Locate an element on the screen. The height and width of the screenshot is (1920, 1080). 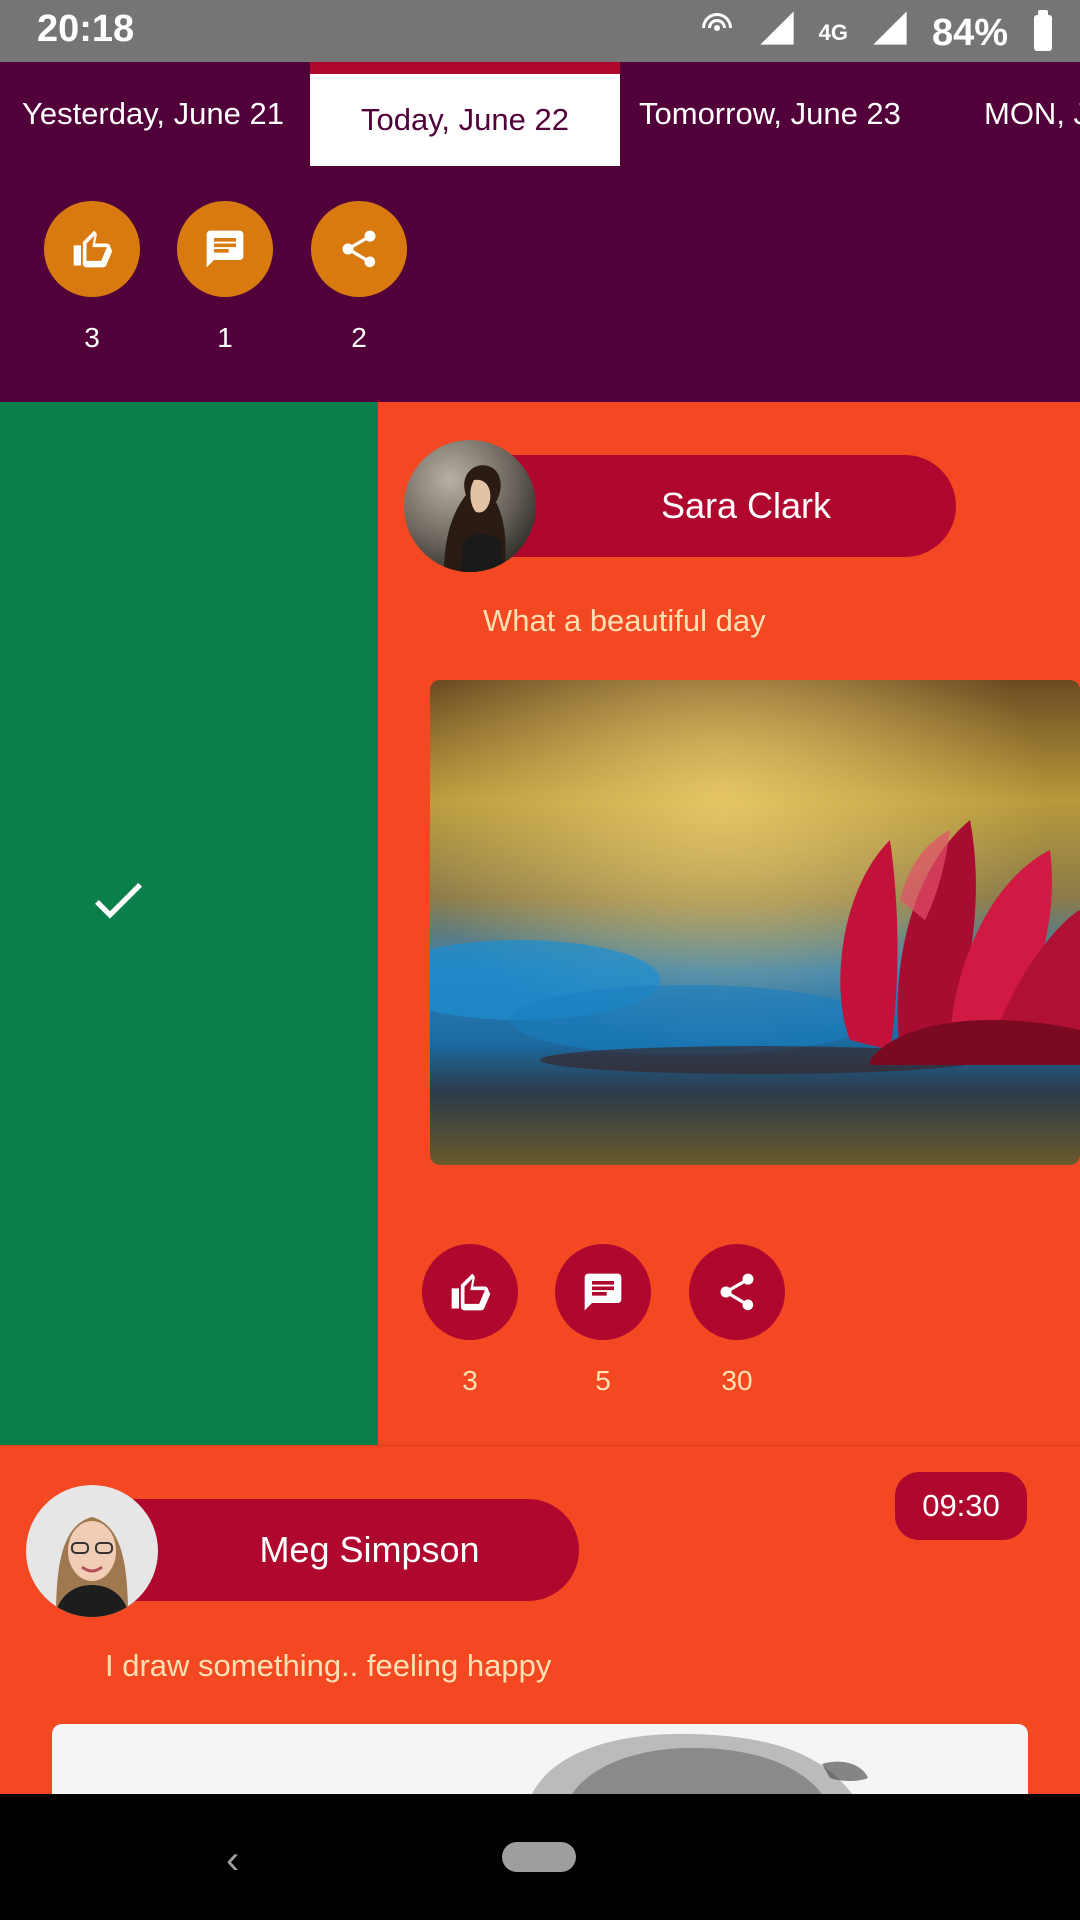
status-icons: 4G 84% is located at coordinates (875, 33).